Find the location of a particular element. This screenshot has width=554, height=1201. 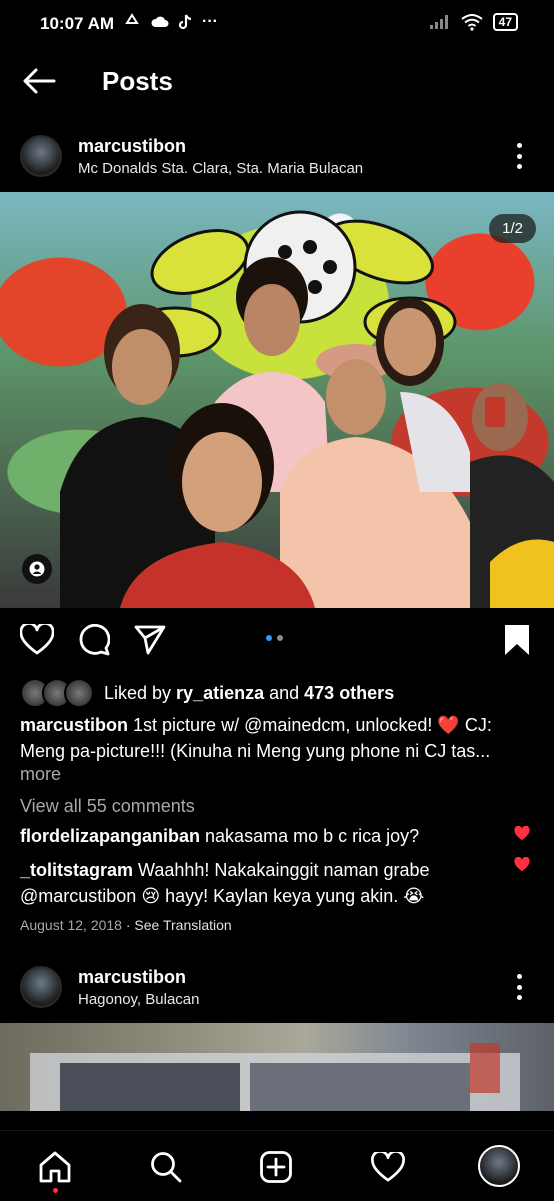

bookmark-icon is located at coordinates (517, 640).